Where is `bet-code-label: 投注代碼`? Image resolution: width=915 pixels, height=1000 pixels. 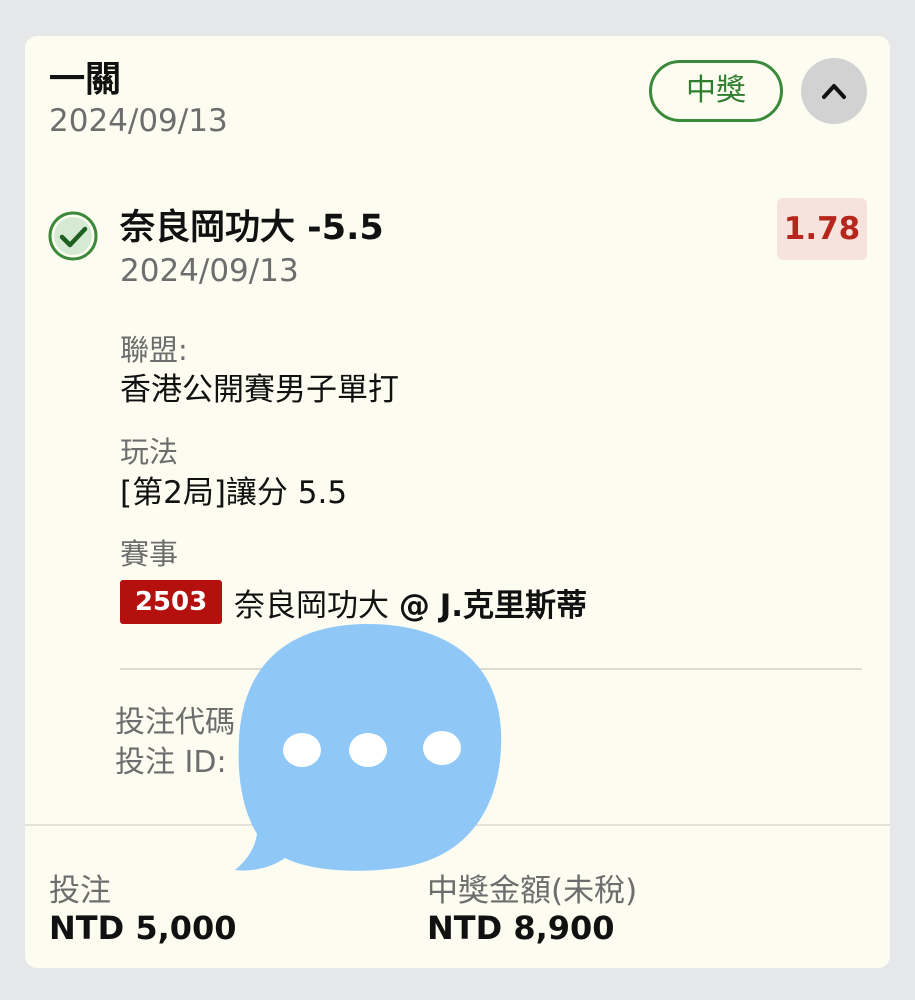
bet-code-label: 投注代碼 is located at coordinates (175, 722).